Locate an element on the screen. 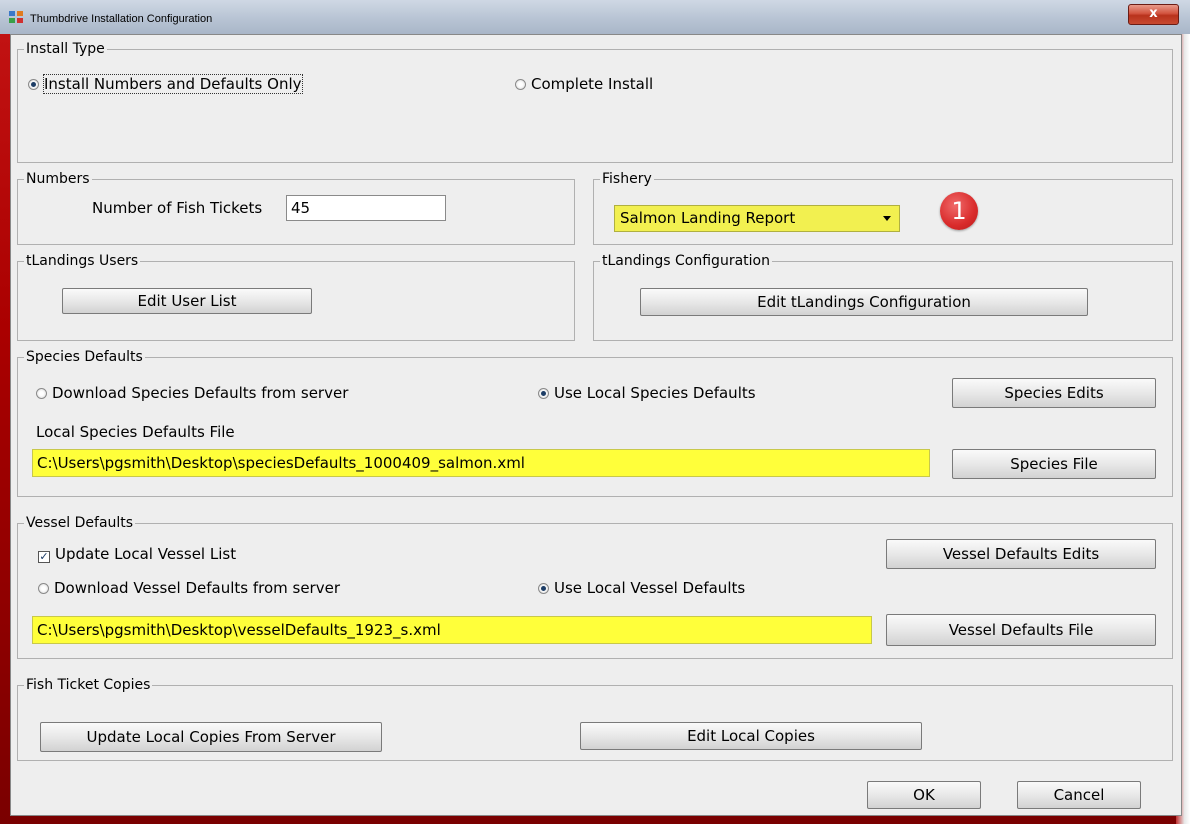 The image size is (1190, 824). install-type-legend: Install Type is located at coordinates (65, 49).